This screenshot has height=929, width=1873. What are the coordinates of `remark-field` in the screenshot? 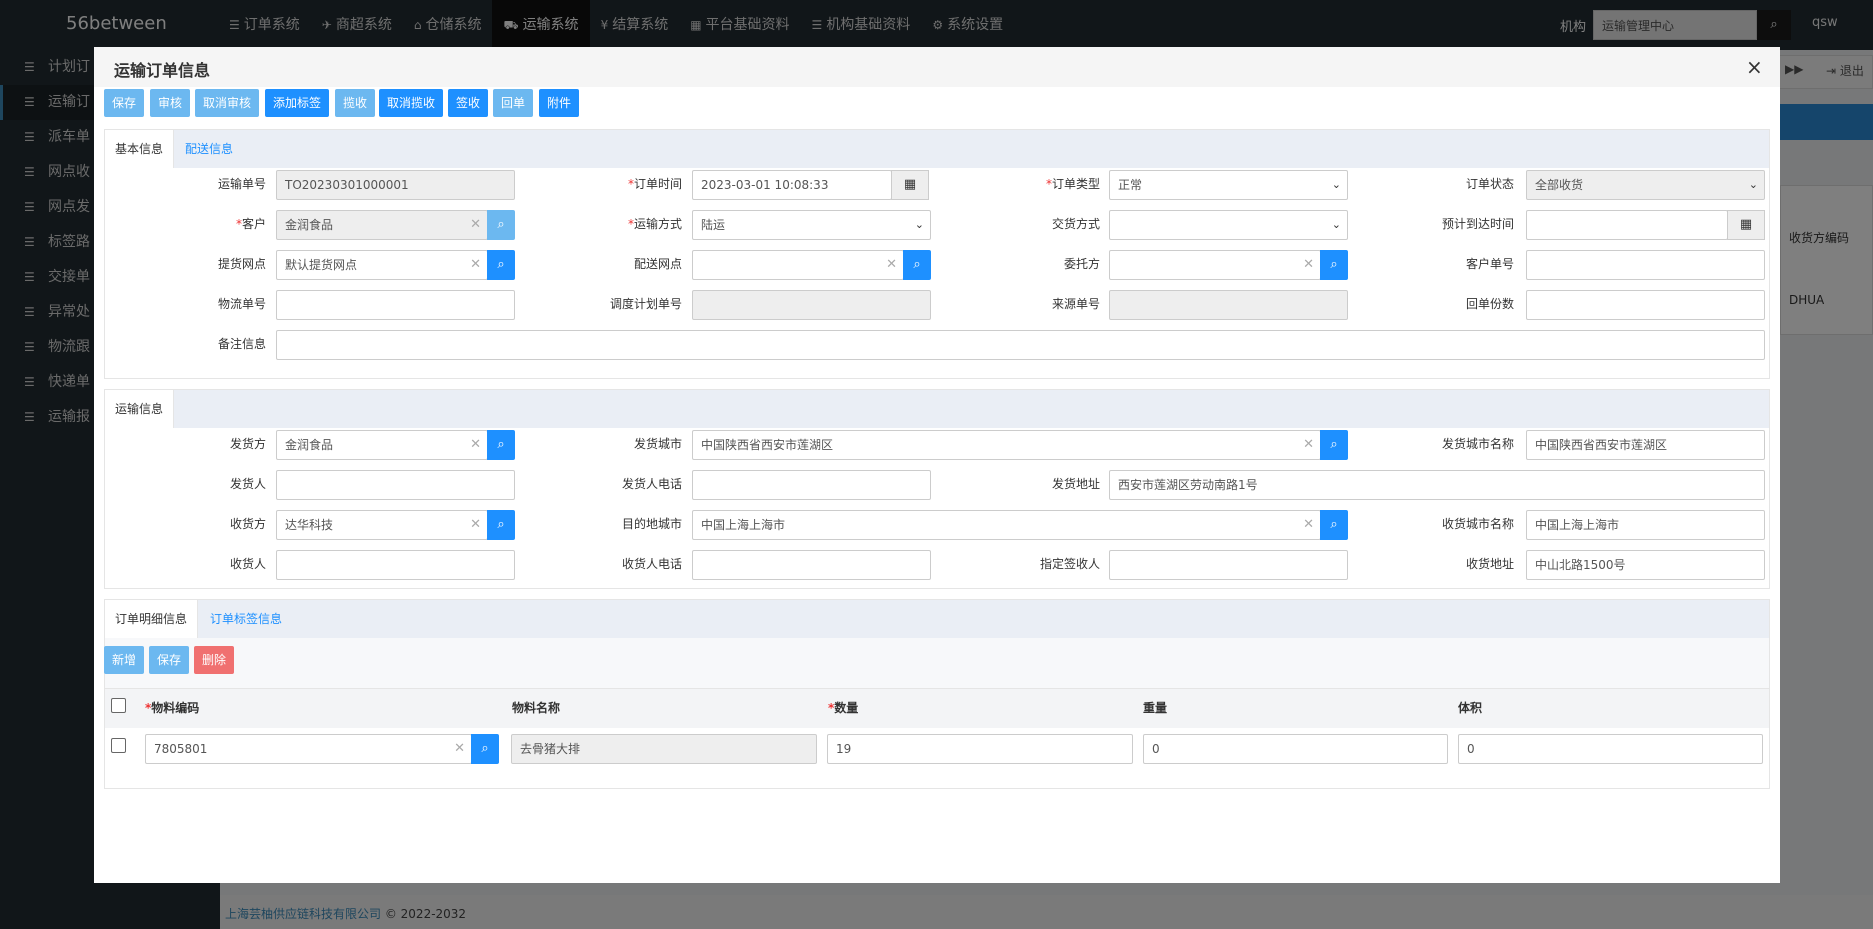 It's located at (1020, 345).